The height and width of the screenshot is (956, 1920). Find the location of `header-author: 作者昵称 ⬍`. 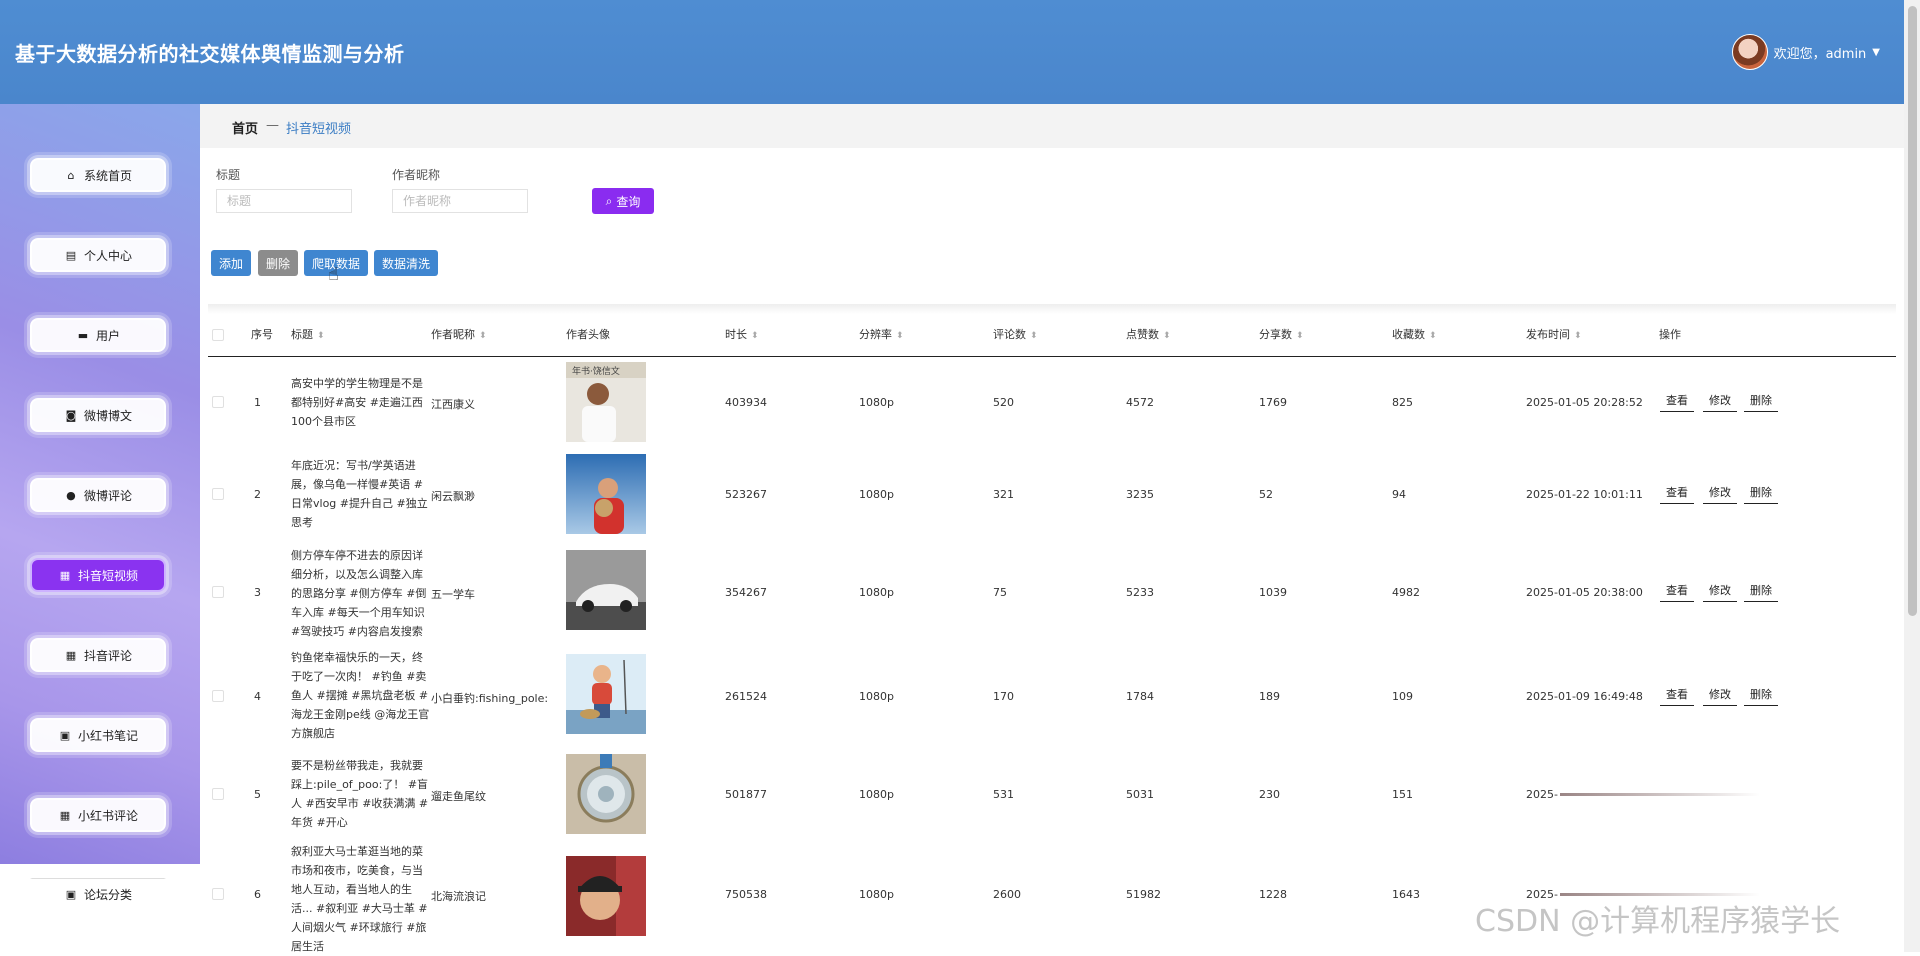

header-author: 作者昵称 ⬍ is located at coordinates (459, 334).